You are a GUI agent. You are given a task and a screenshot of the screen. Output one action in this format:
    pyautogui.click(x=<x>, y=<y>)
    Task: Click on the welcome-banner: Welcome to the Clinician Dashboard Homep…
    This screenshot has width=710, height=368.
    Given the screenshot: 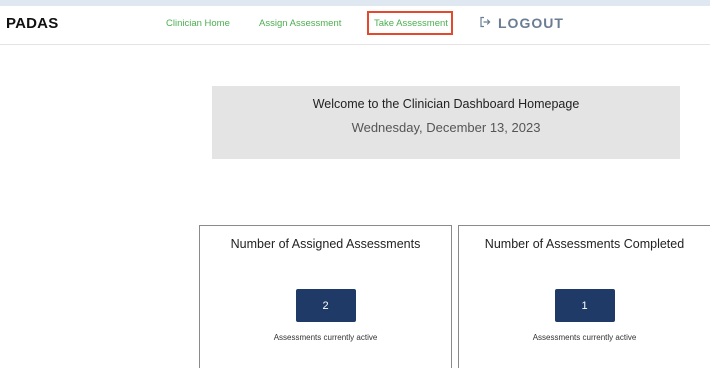 What is the action you would take?
    pyautogui.click(x=446, y=122)
    